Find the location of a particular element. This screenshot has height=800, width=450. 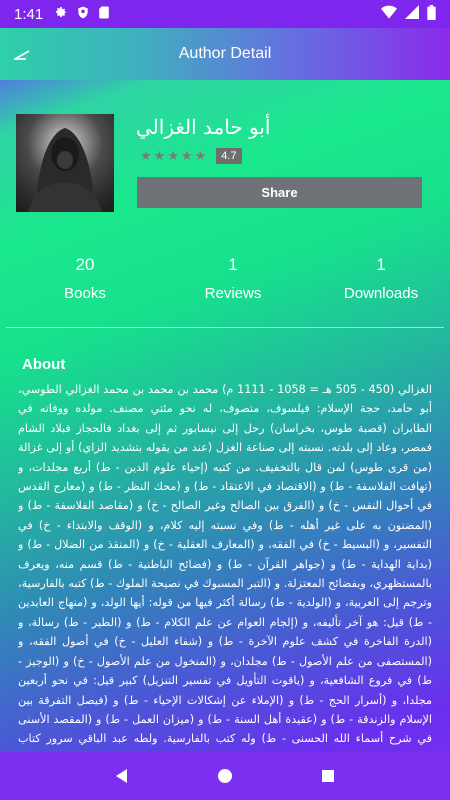

home-circle-icon is located at coordinates (225, 776).